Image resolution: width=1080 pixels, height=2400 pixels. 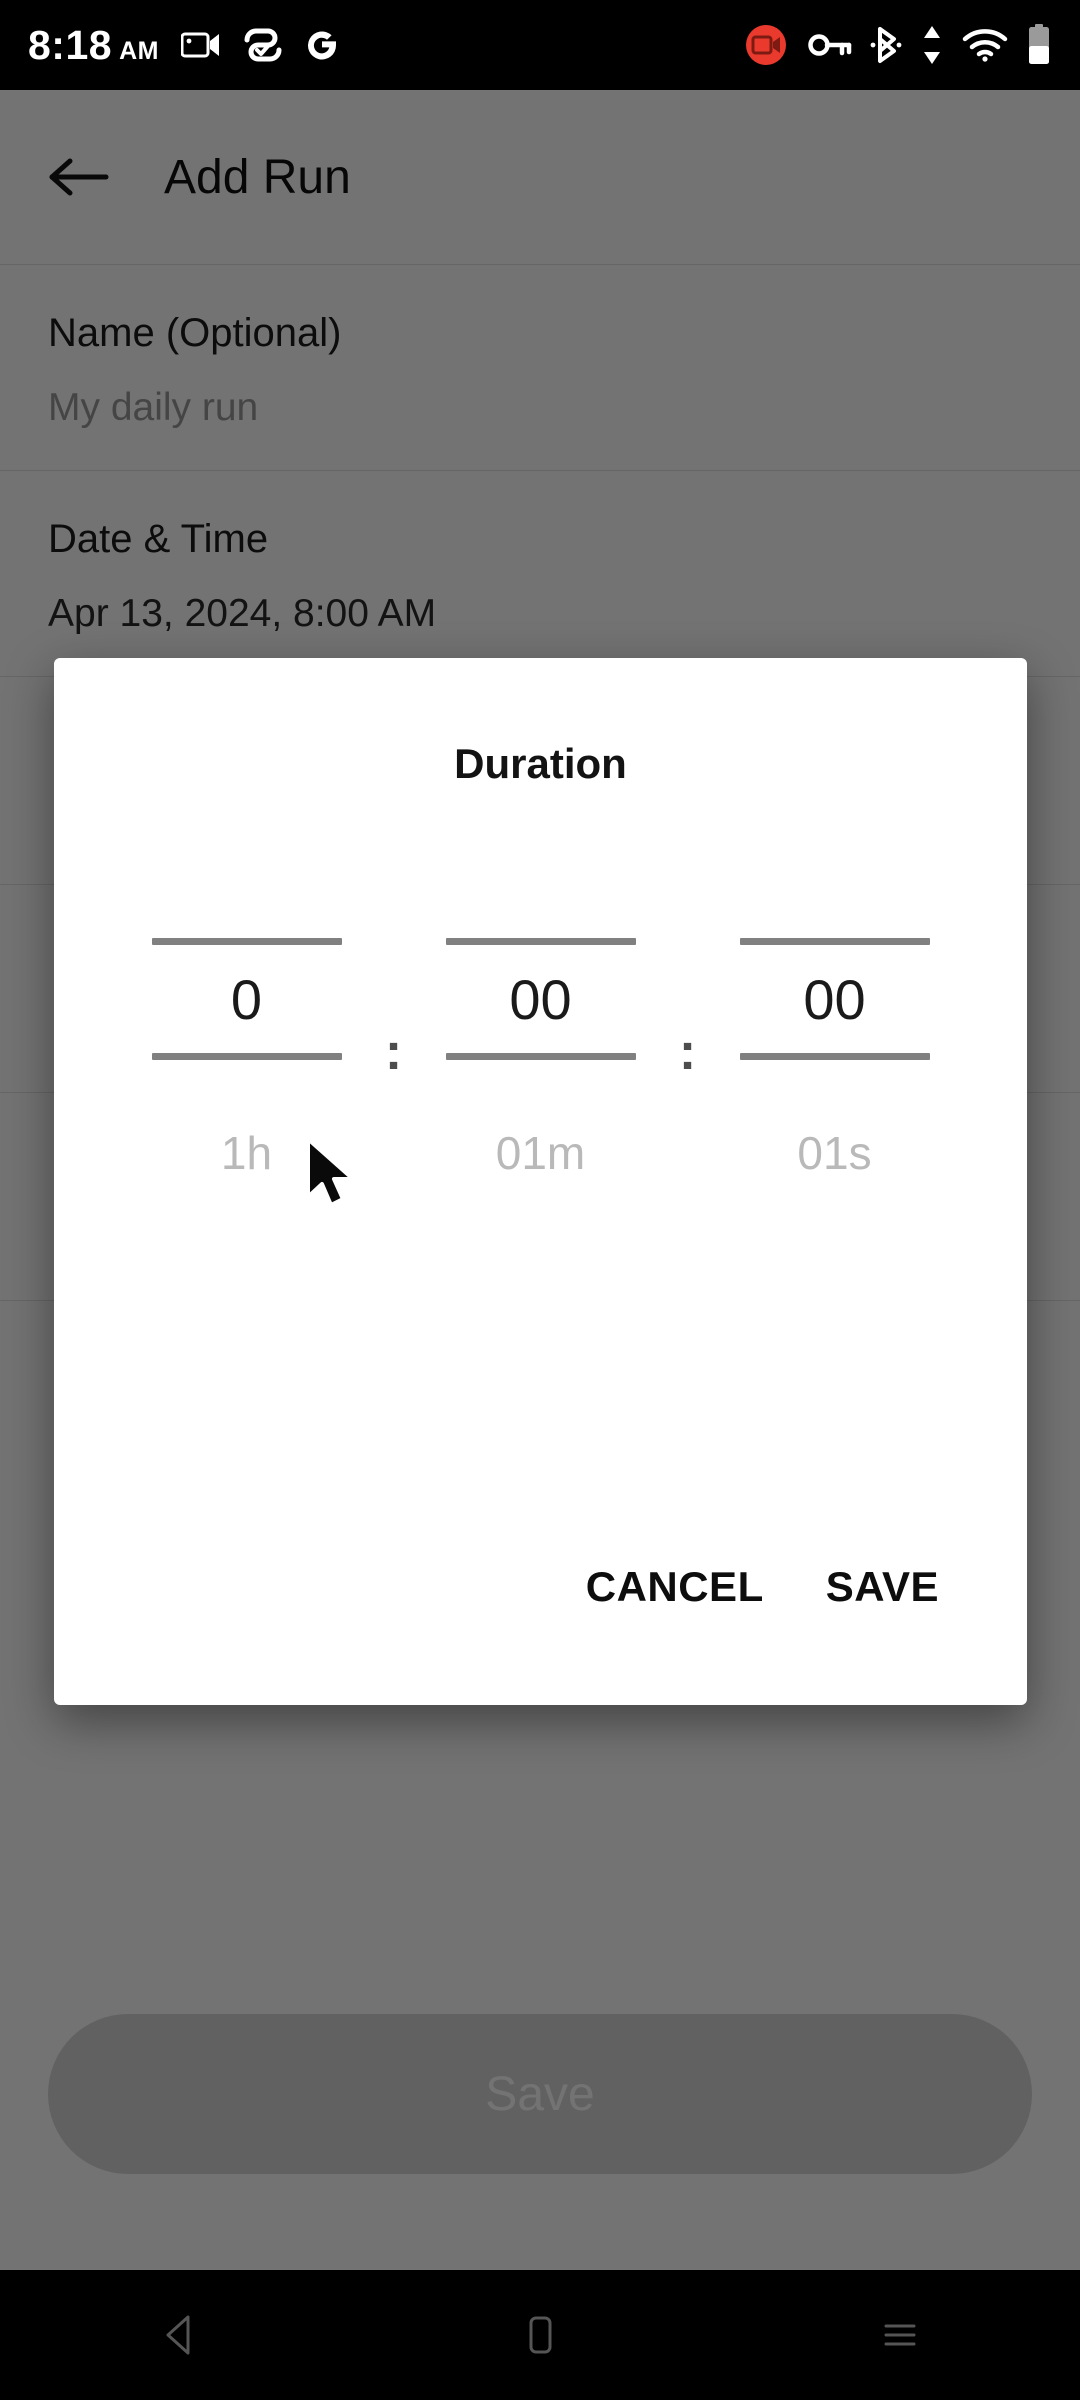 I want to click on status-bar-right, so click(x=897, y=45).